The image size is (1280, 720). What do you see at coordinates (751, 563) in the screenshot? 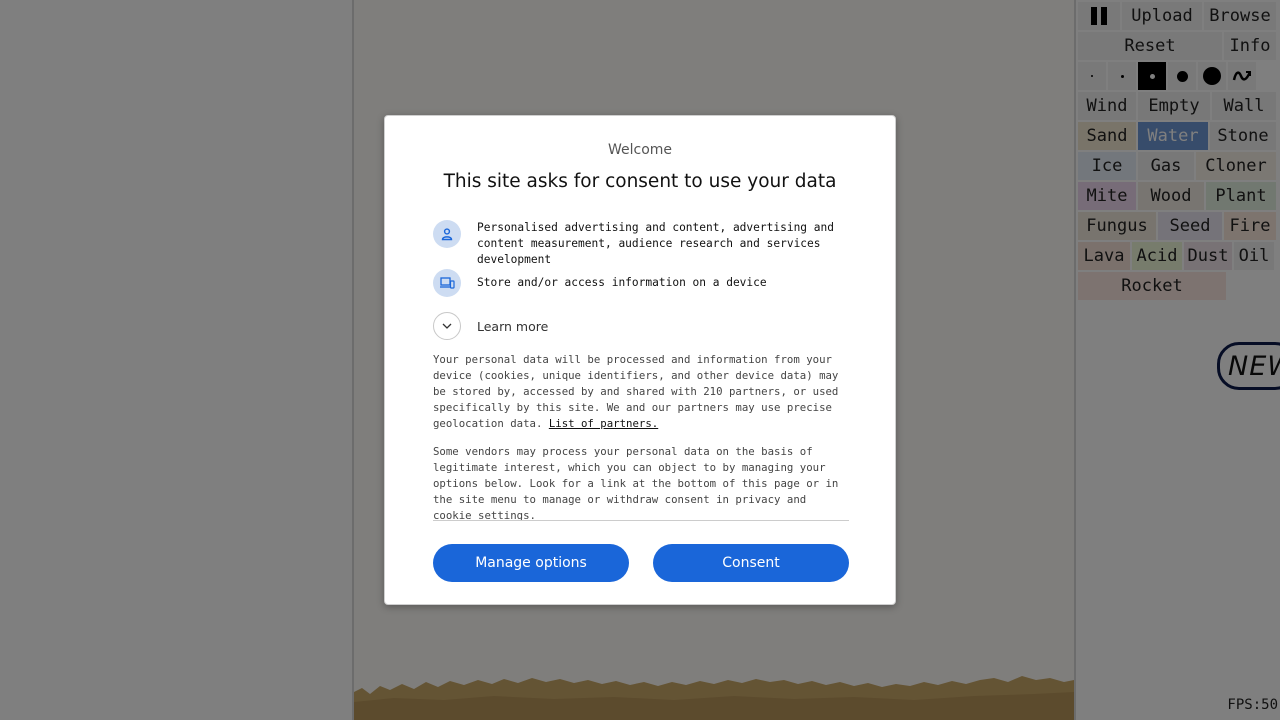
I see `consent-button: Consent` at bounding box center [751, 563].